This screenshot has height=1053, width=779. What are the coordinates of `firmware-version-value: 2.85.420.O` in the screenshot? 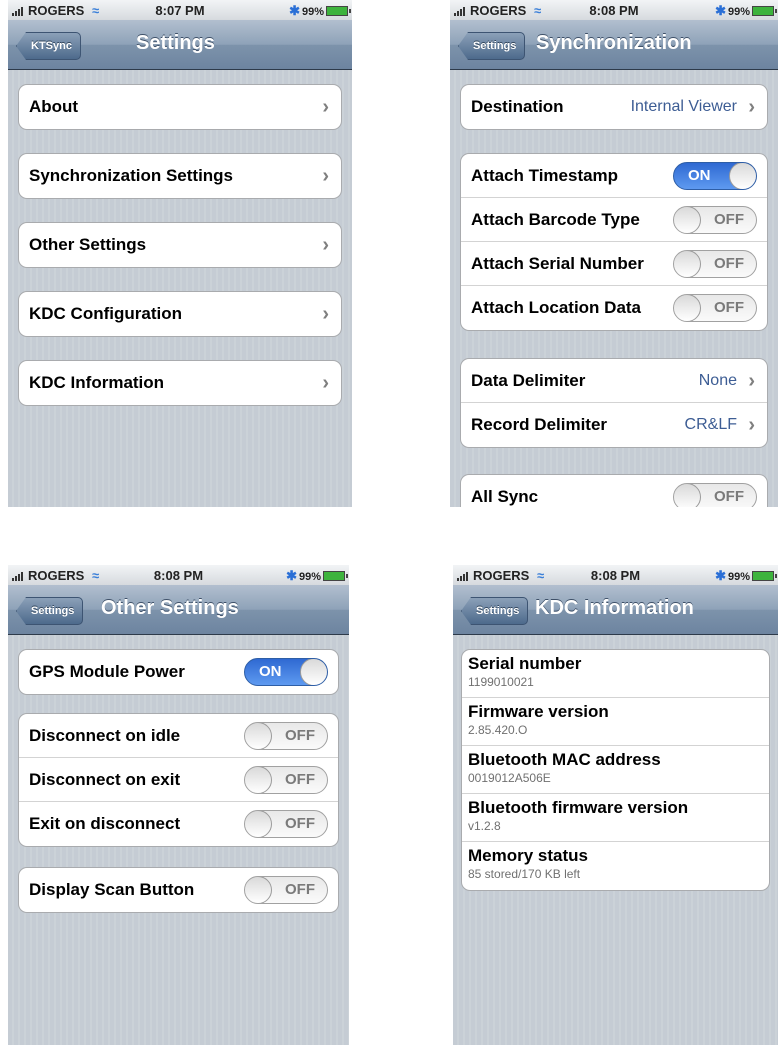 It's located at (498, 730).